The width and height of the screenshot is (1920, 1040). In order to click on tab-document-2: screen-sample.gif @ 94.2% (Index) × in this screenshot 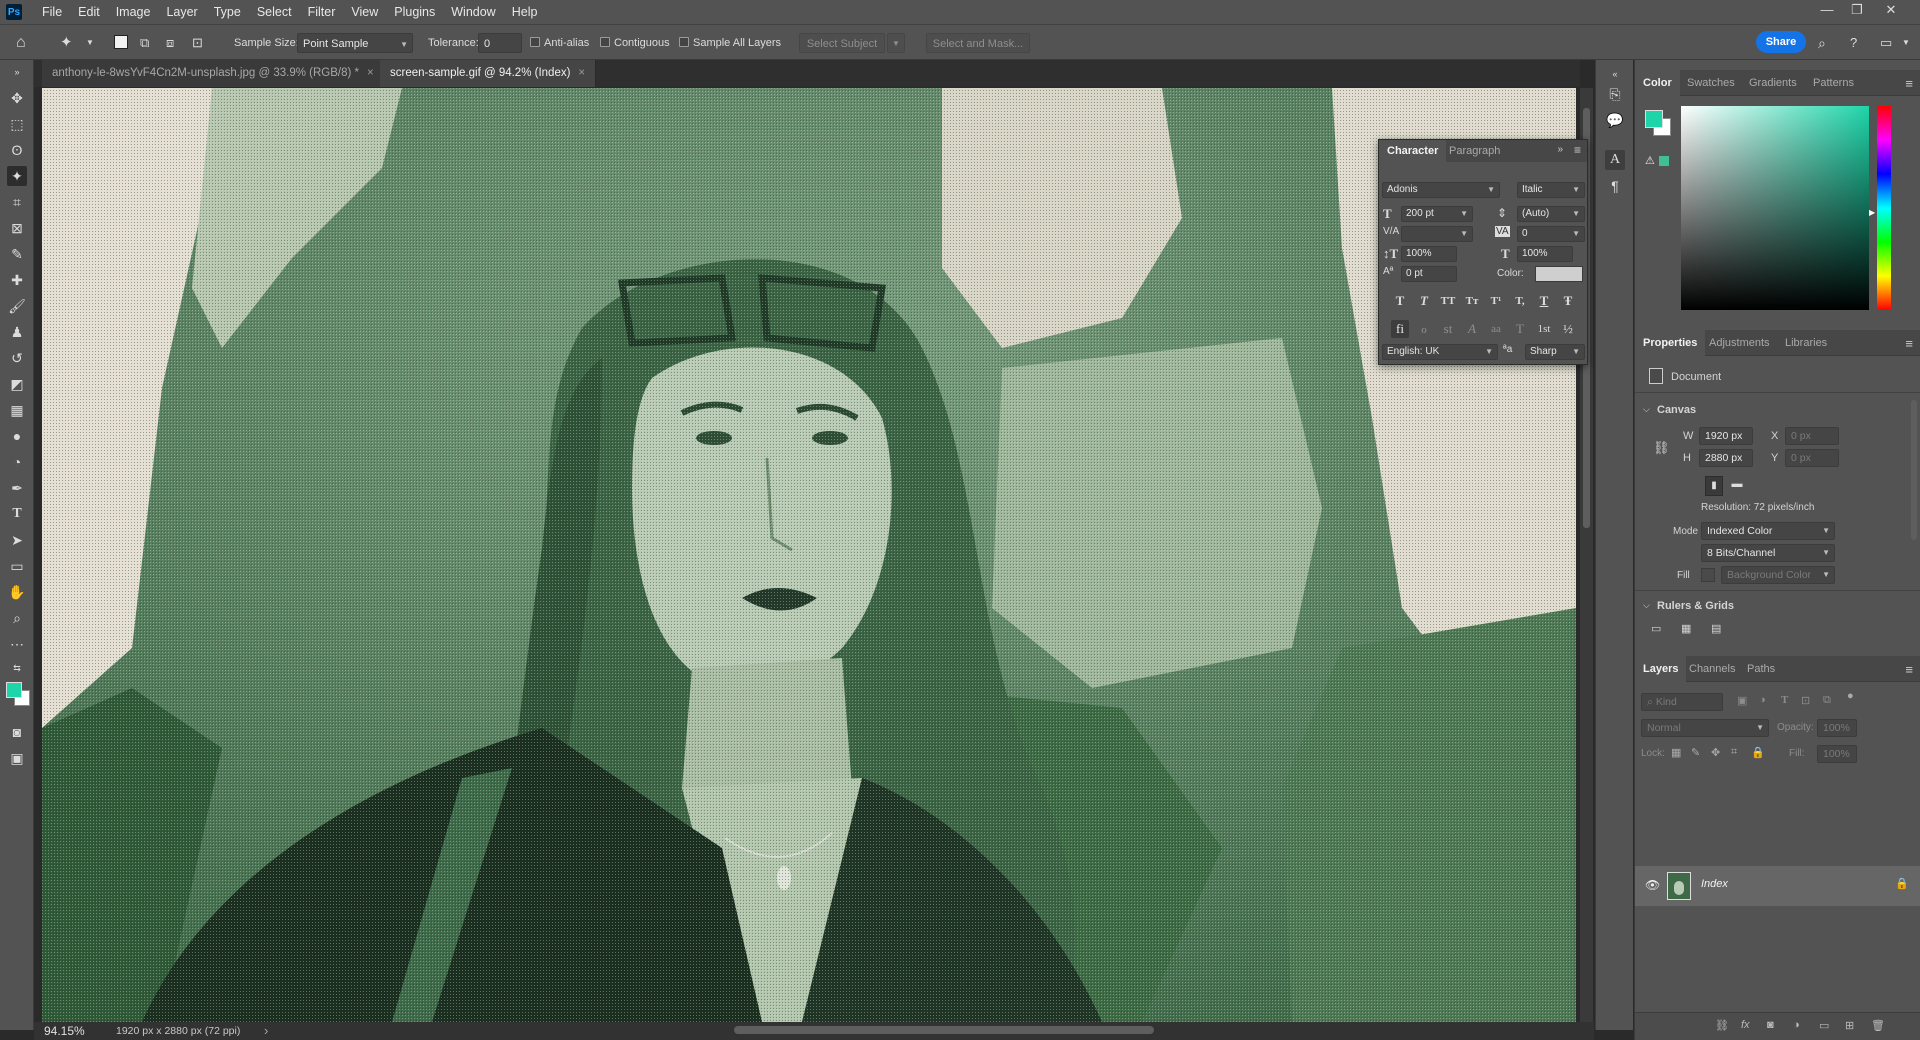, I will do `click(488, 73)`.